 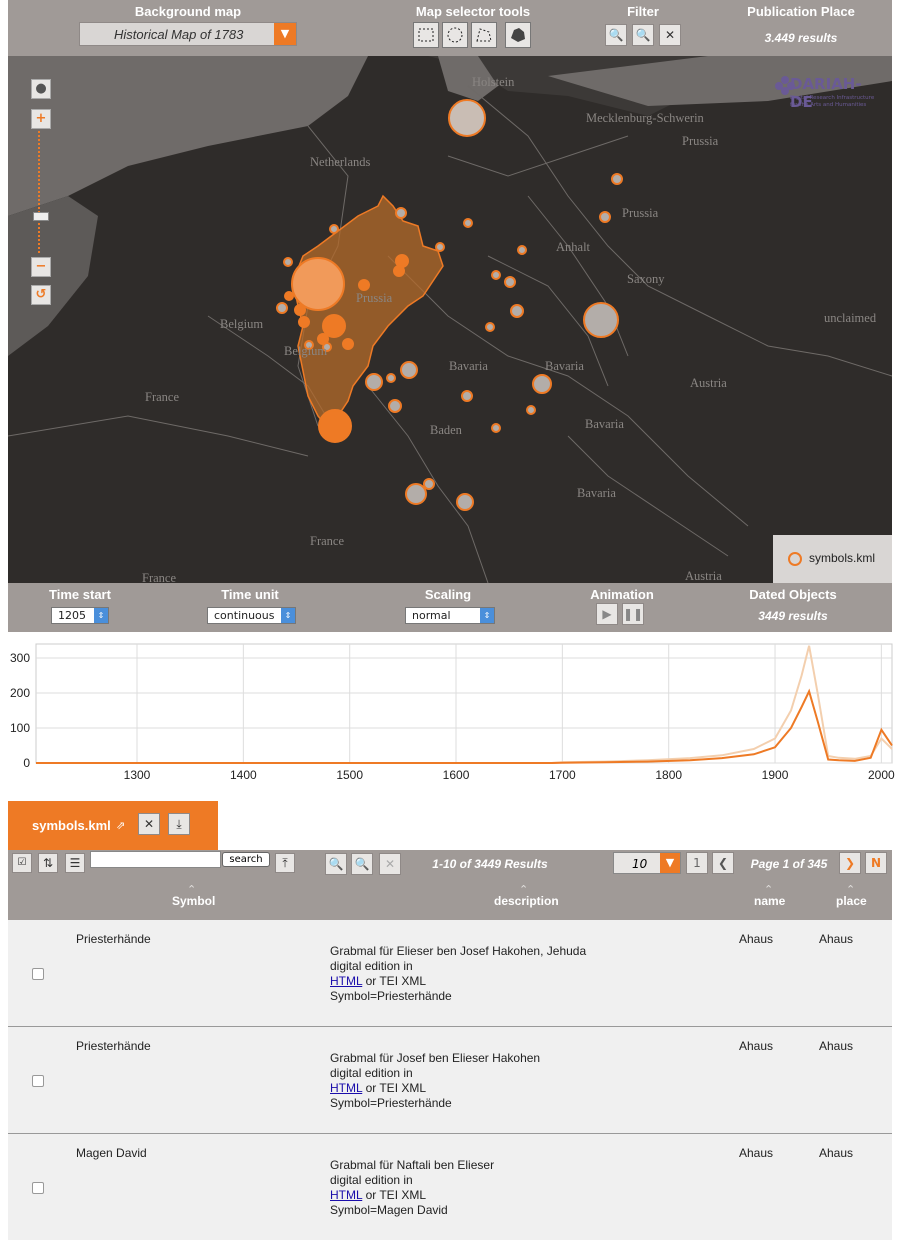 I want to click on time-unit-title: Time unit, so click(x=250, y=594).